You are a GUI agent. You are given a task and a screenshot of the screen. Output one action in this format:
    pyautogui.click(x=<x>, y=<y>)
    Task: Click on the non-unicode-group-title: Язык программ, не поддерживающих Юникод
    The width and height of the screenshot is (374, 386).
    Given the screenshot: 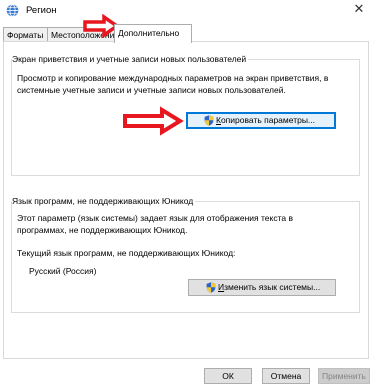 What is the action you would take?
    pyautogui.click(x=104, y=201)
    